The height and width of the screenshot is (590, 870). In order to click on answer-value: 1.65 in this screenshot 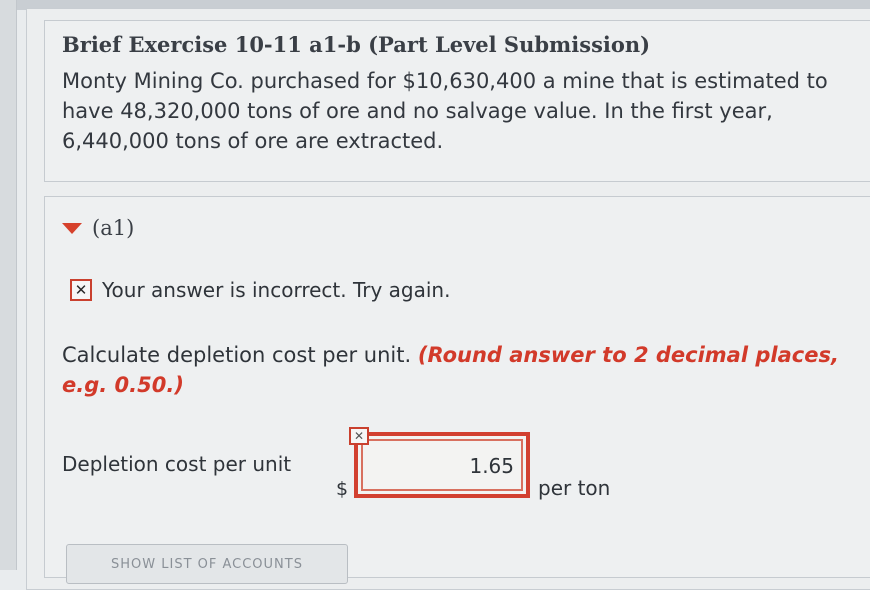, I will do `click(491, 466)`.